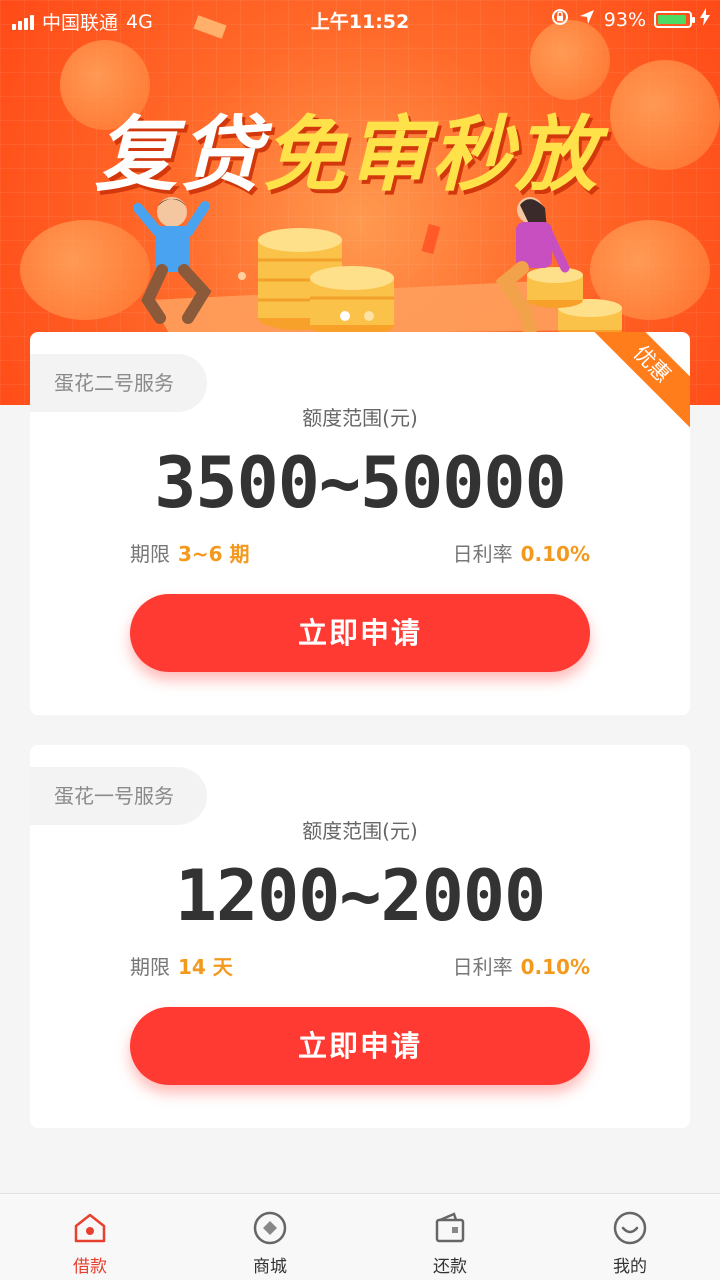  What do you see at coordinates (270, 1228) in the screenshot?
I see `mall-icon` at bounding box center [270, 1228].